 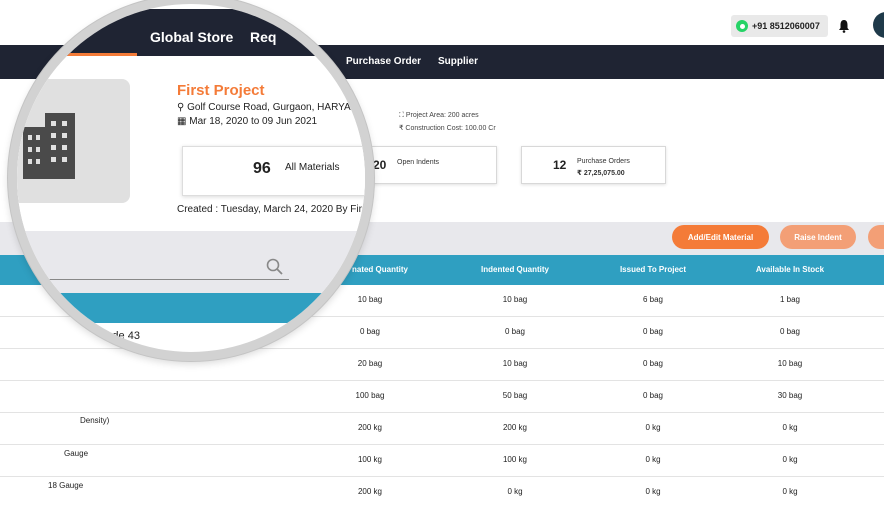 I want to click on magnified-table-header, so click(x=191, y=308).